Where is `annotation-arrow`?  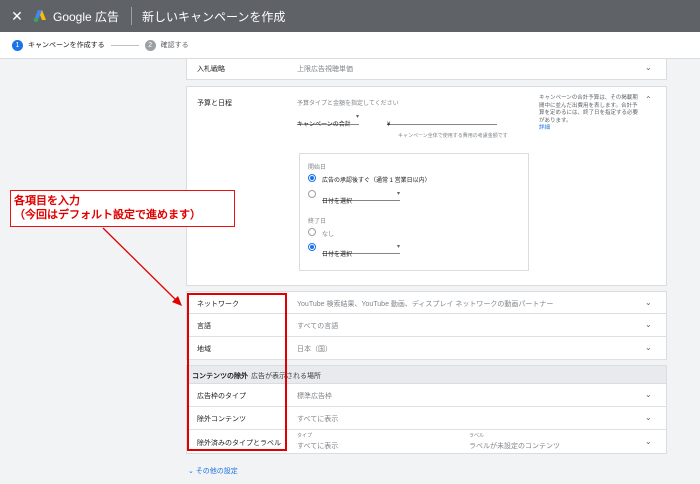 annotation-arrow is located at coordinates (142, 266).